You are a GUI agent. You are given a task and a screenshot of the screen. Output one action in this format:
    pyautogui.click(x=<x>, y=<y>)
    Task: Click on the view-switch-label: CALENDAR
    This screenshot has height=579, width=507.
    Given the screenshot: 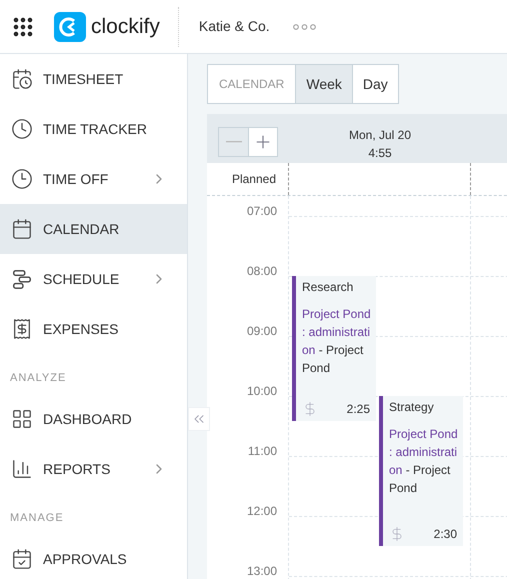 What is the action you would take?
    pyautogui.click(x=252, y=84)
    